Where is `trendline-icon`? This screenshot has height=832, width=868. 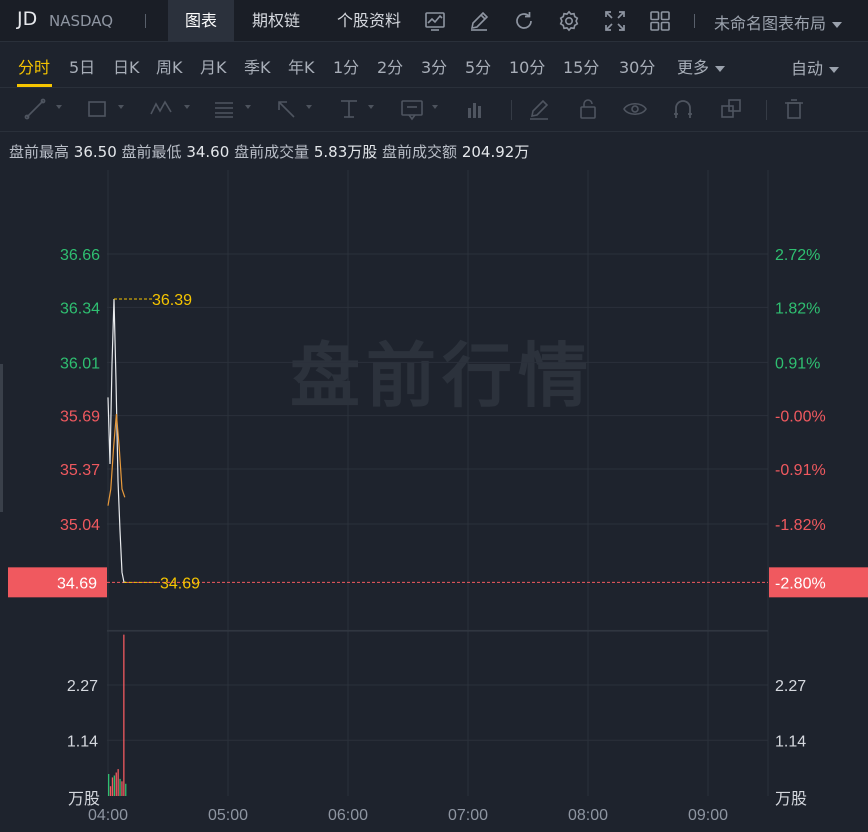 trendline-icon is located at coordinates (35, 109).